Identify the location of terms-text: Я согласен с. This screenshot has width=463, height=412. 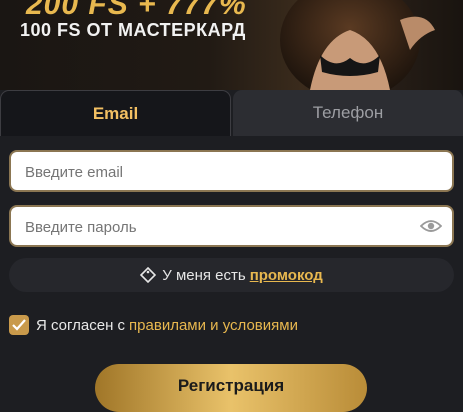
(81, 325).